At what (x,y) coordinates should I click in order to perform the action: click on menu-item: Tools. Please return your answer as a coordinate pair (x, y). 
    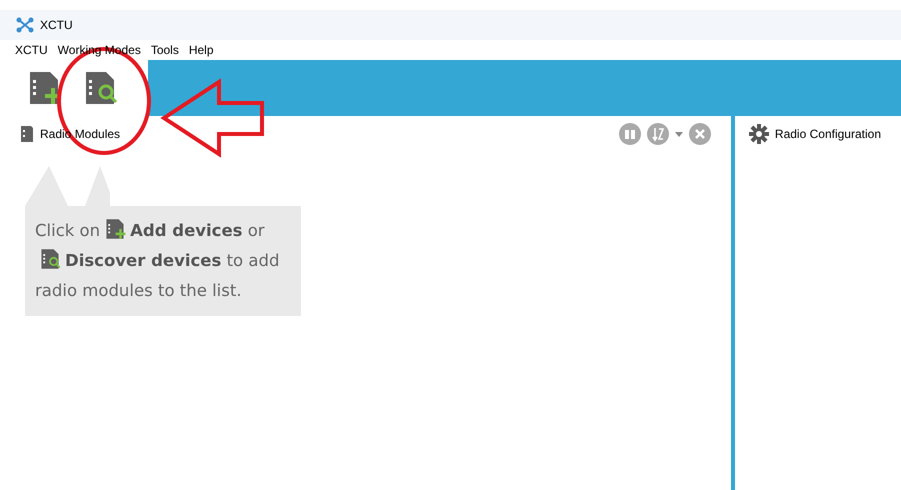
    Looking at the image, I should click on (165, 50).